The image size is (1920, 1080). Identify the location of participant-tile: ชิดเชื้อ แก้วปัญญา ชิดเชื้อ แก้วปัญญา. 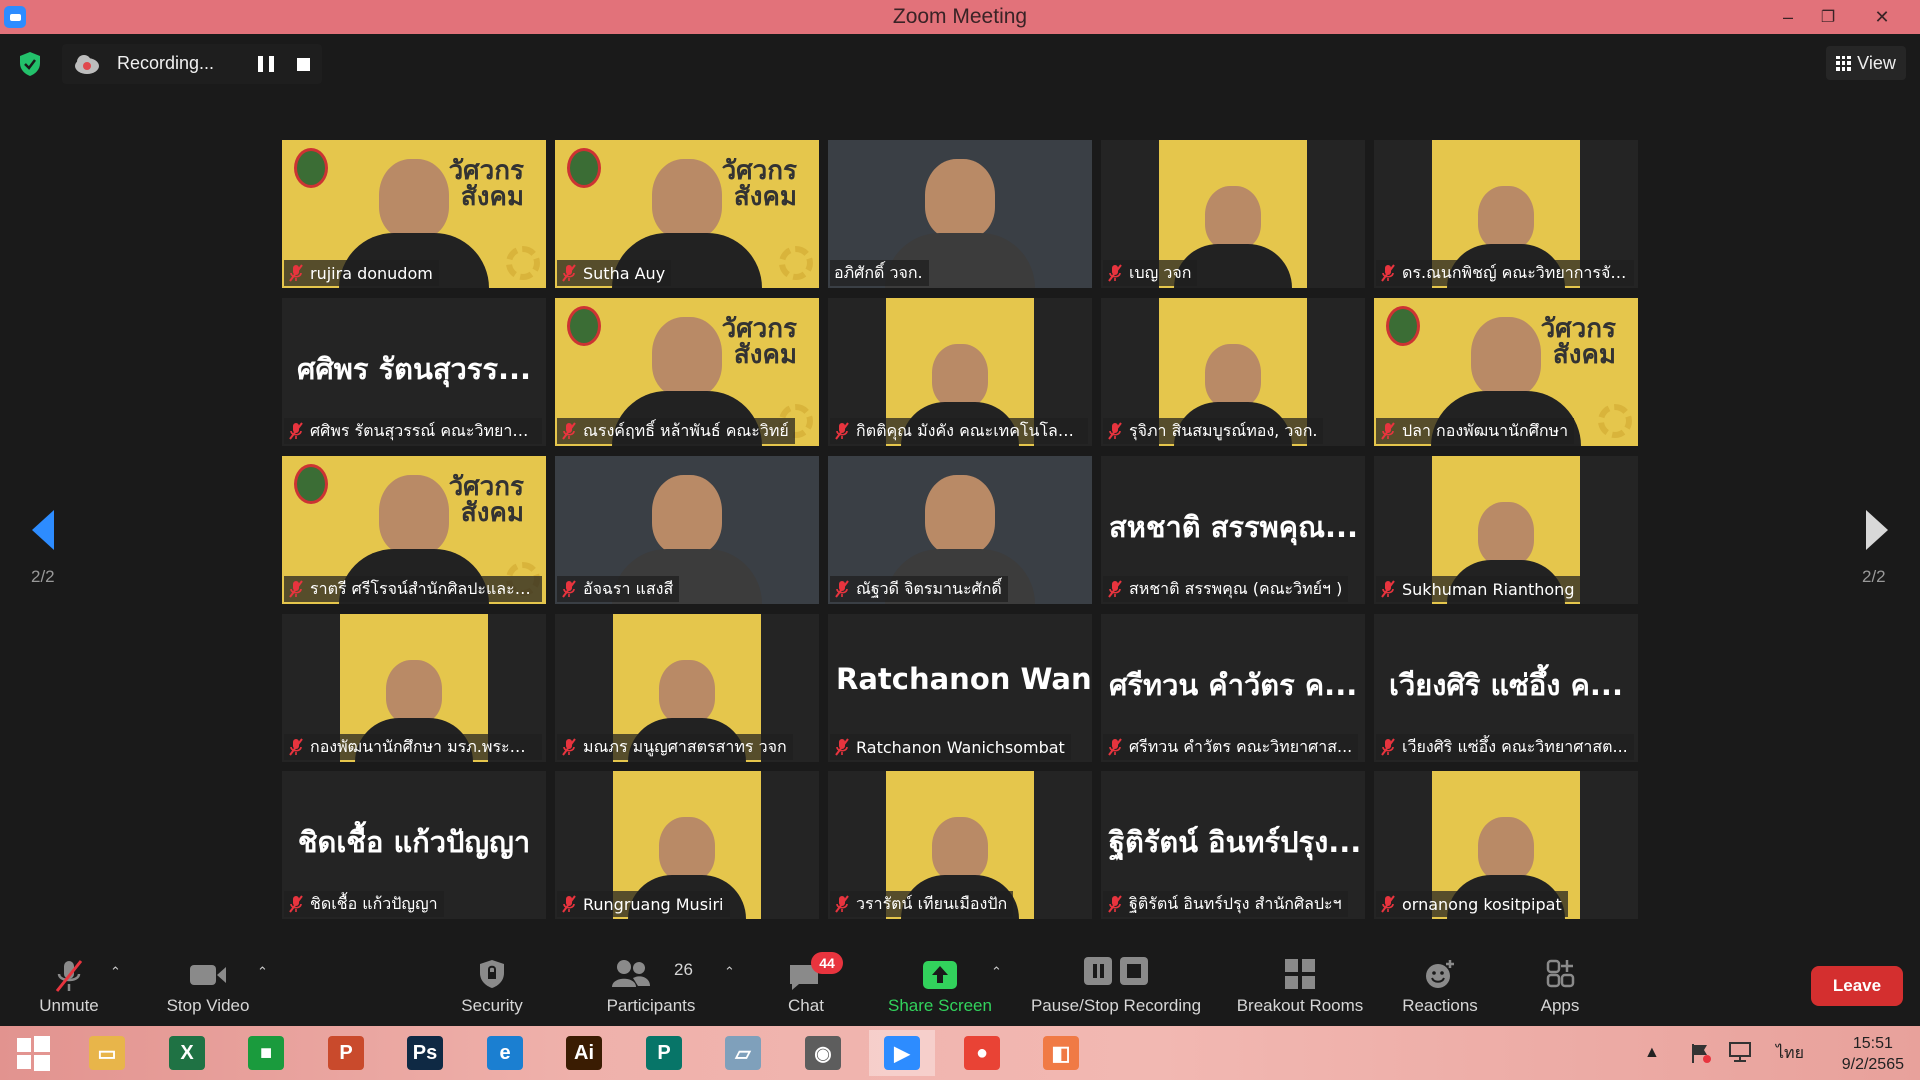
(414, 845).